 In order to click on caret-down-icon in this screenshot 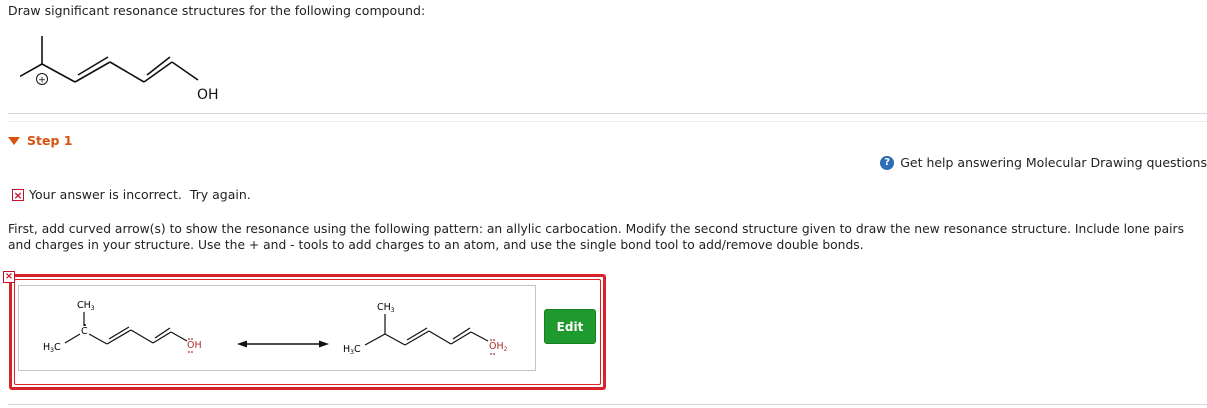, I will do `click(14, 140)`.